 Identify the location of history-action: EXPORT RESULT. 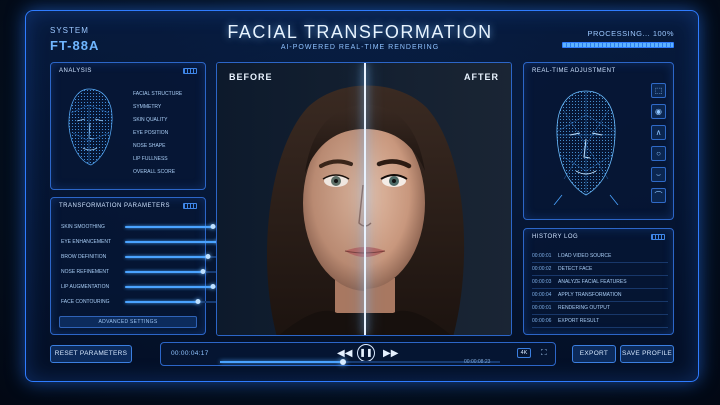
(579, 321).